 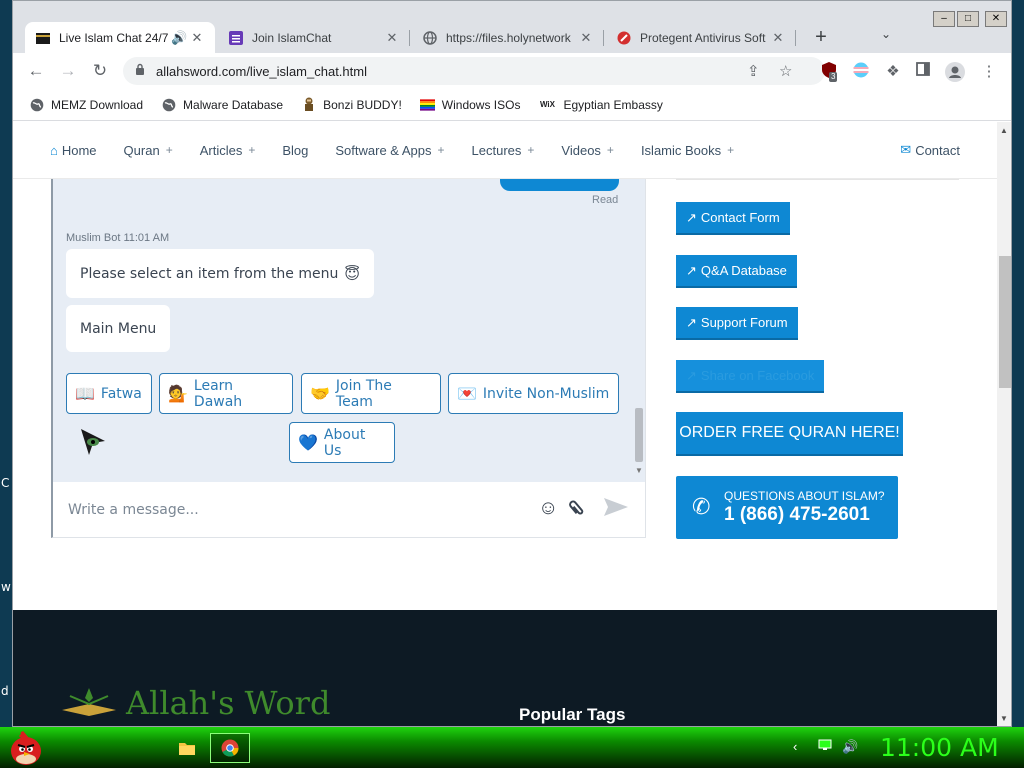 What do you see at coordinates (187, 748) in the screenshot?
I see `file-explorer-taskbar-icon` at bounding box center [187, 748].